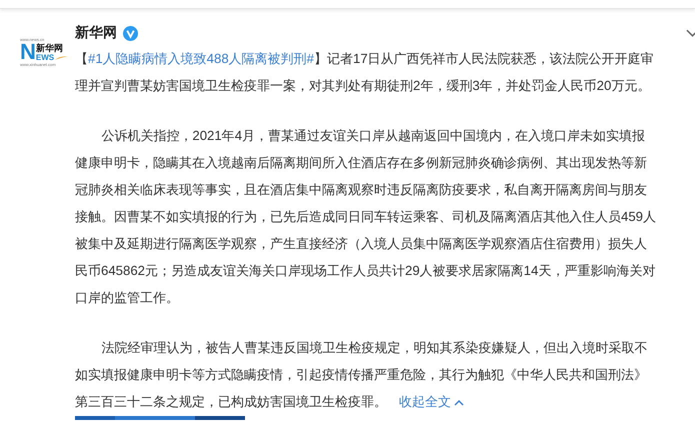 This screenshot has width=695, height=433. I want to click on logo-letter: N, so click(28, 52).